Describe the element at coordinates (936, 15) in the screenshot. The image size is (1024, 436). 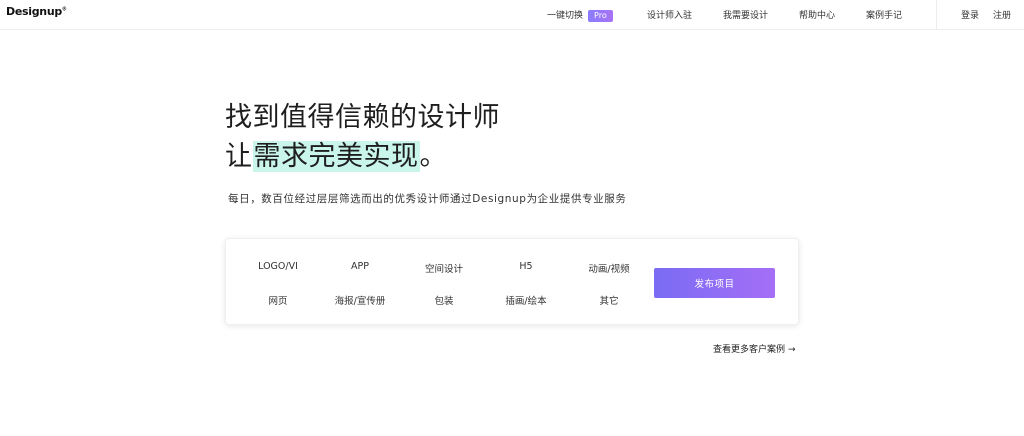
I see `nav-divider` at that location.